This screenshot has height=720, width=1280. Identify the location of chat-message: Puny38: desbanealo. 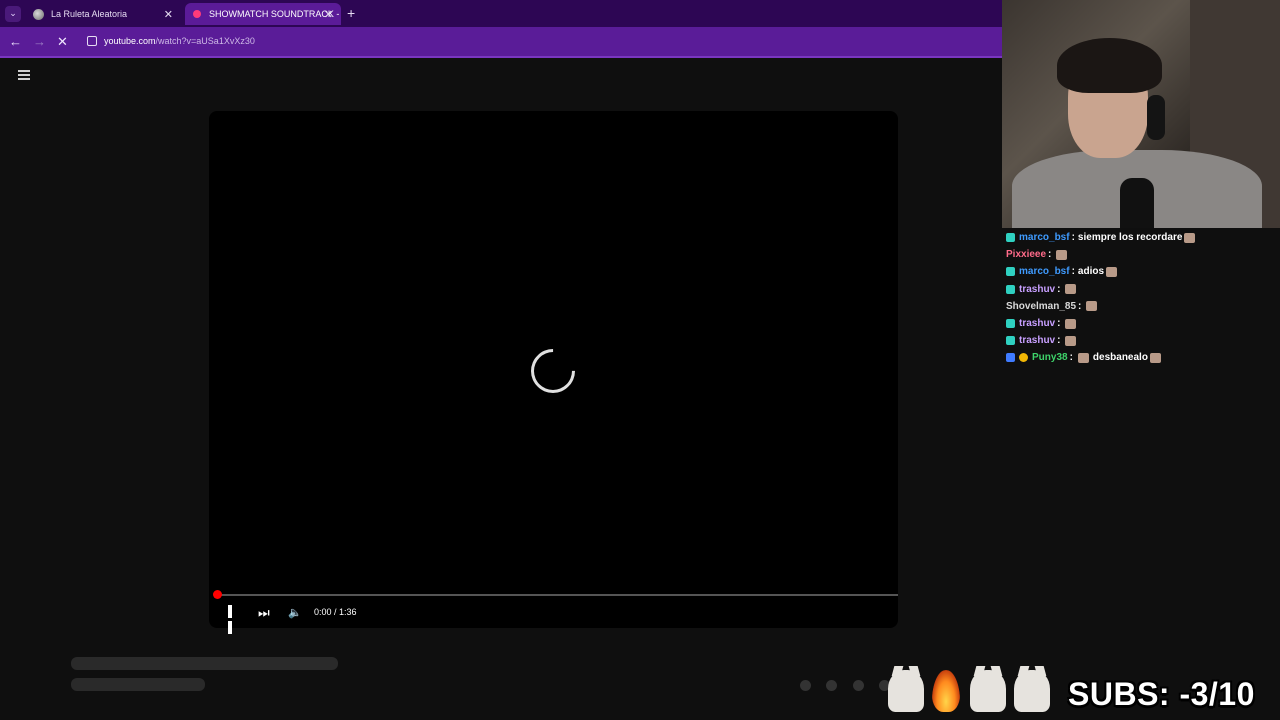
(1141, 357).